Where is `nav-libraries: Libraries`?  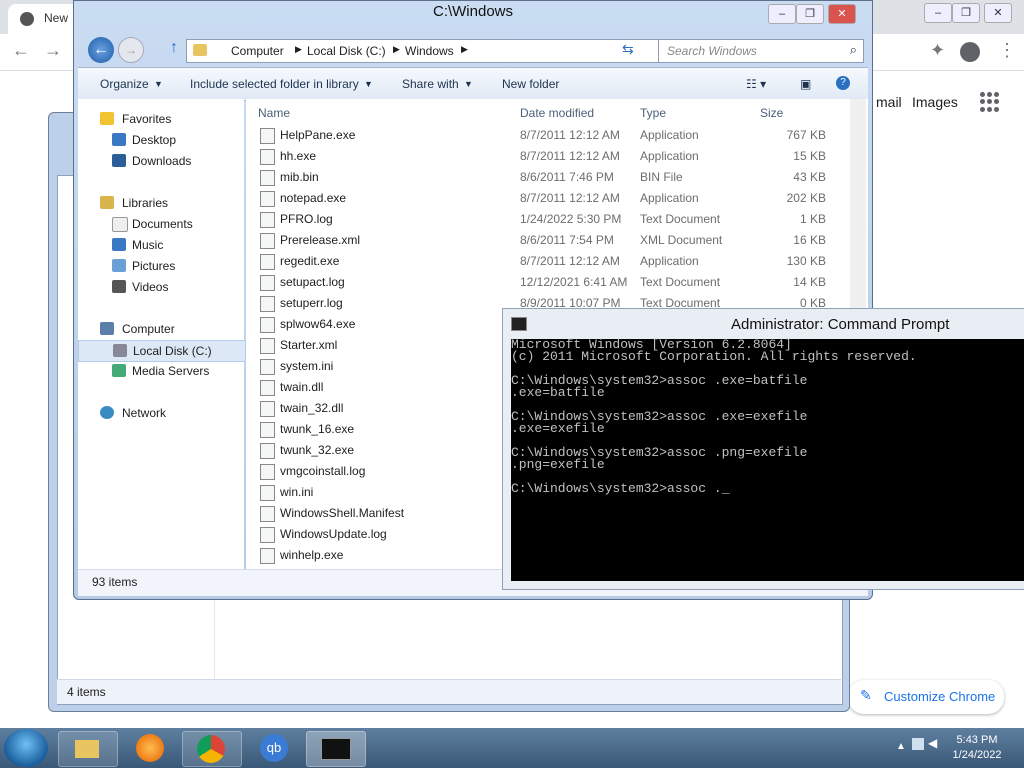
nav-libraries: Libraries is located at coordinates (161, 203).